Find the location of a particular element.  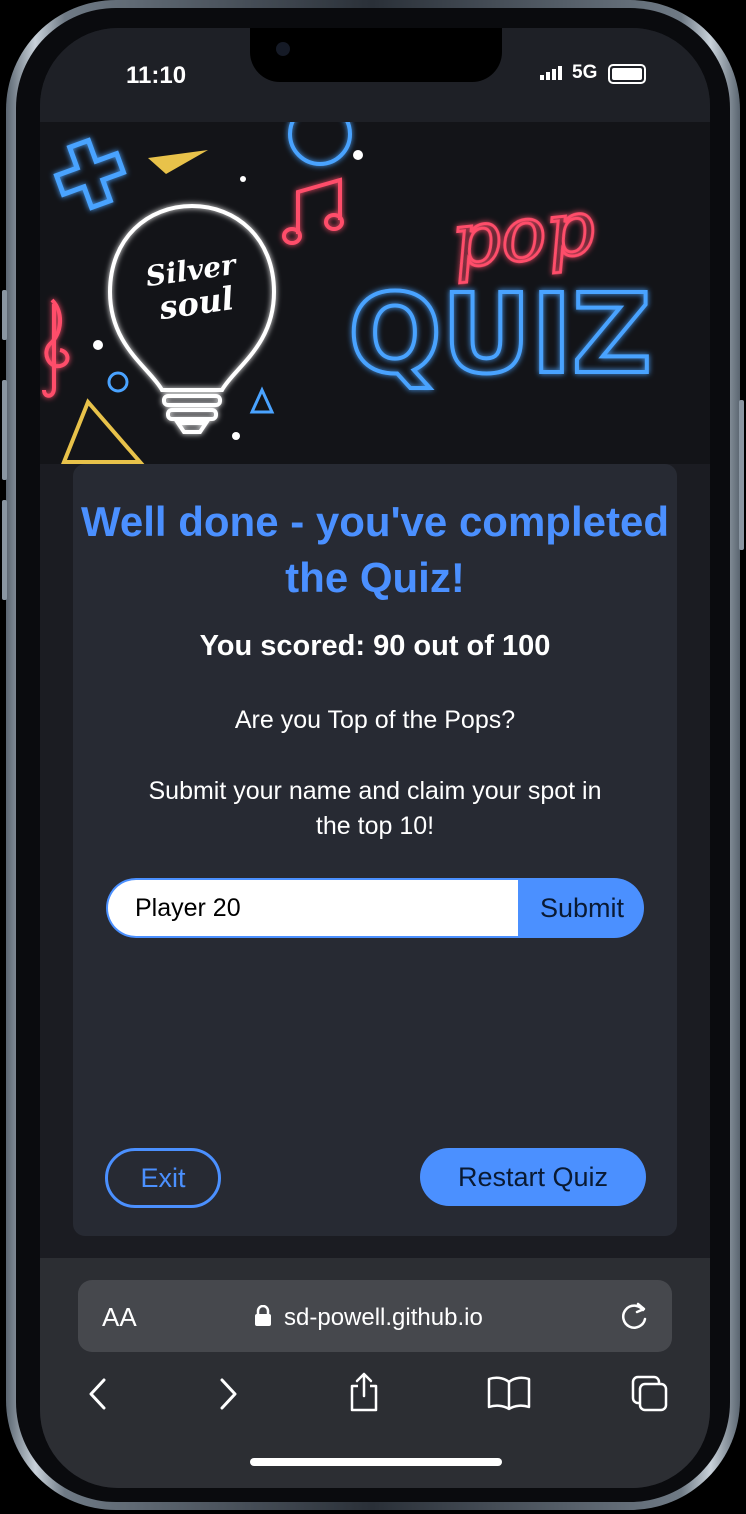

plus-shape-icon is located at coordinates (90, 174).